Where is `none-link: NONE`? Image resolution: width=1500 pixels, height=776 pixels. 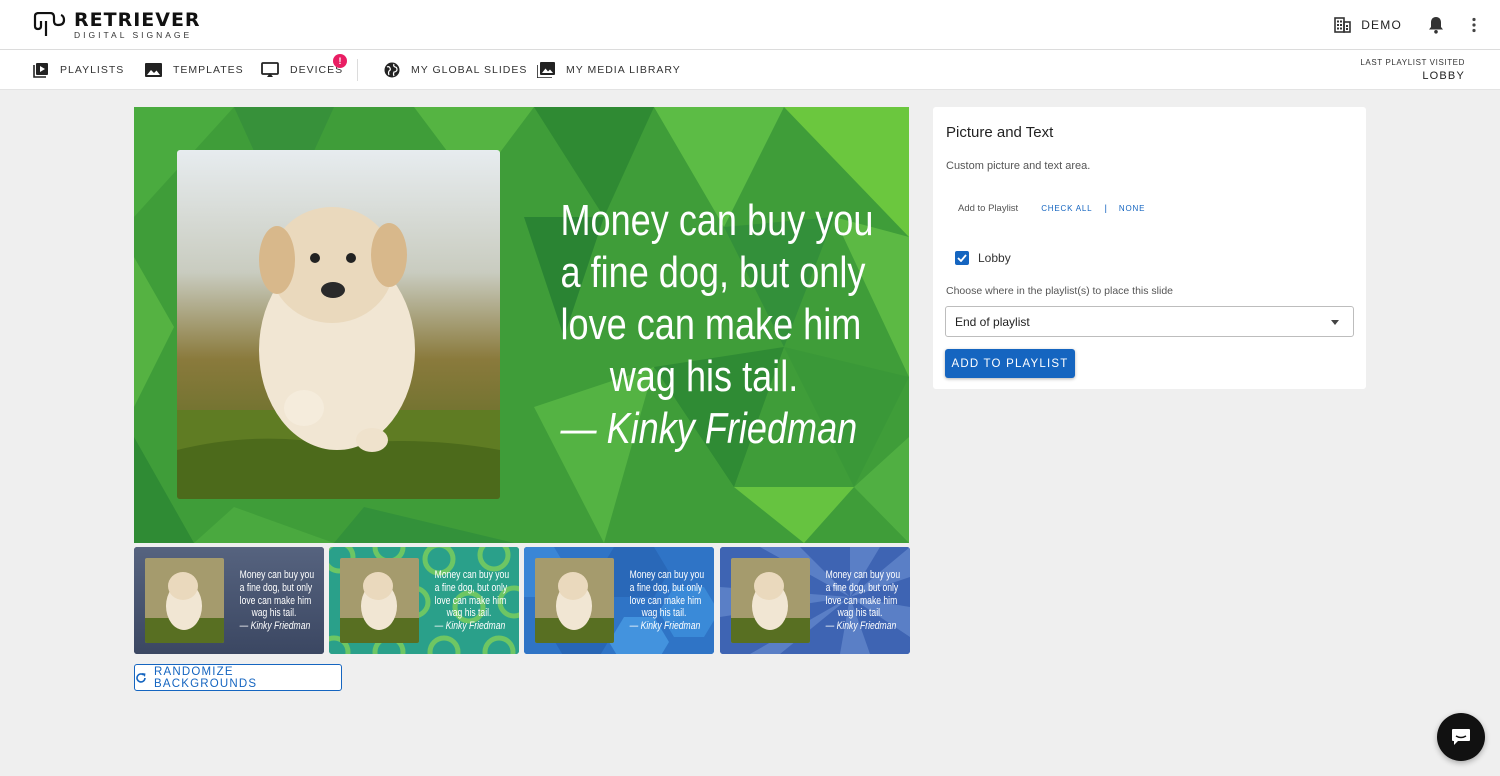 none-link: NONE is located at coordinates (1132, 208).